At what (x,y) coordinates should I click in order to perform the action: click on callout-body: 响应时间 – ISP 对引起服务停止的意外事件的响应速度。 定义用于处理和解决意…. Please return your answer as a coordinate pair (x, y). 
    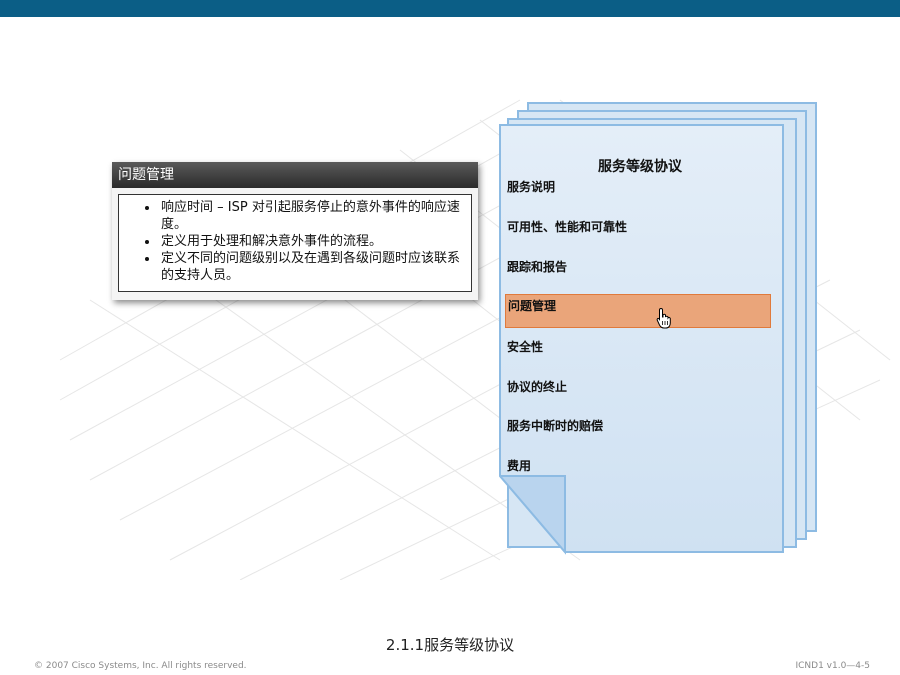
    Looking at the image, I should click on (295, 244).